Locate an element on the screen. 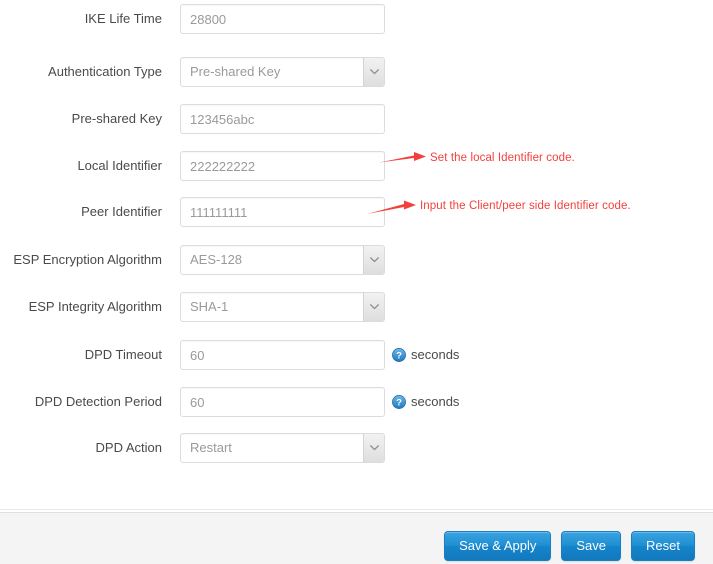 The width and height of the screenshot is (713, 564). input-dpd-detection-period is located at coordinates (282, 402).